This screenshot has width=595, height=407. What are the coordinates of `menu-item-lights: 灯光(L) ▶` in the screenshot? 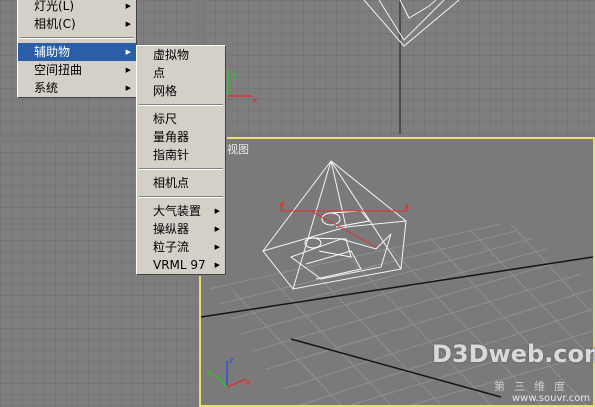 It's located at (77, 7).